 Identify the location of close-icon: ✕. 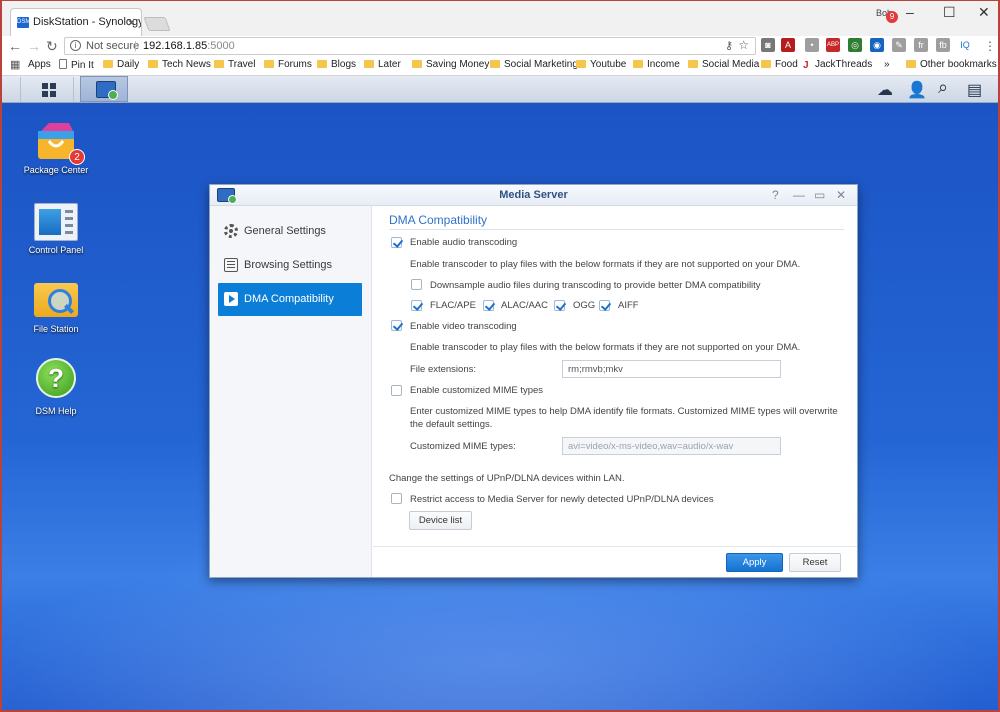
(841, 195).